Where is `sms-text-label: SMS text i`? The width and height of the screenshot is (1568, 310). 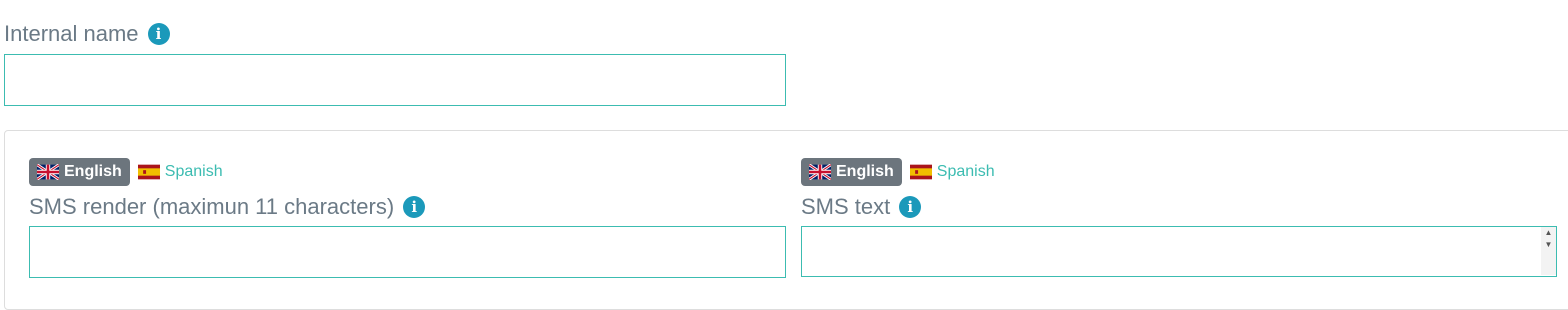
sms-text-label: SMS text i is located at coordinates (861, 207).